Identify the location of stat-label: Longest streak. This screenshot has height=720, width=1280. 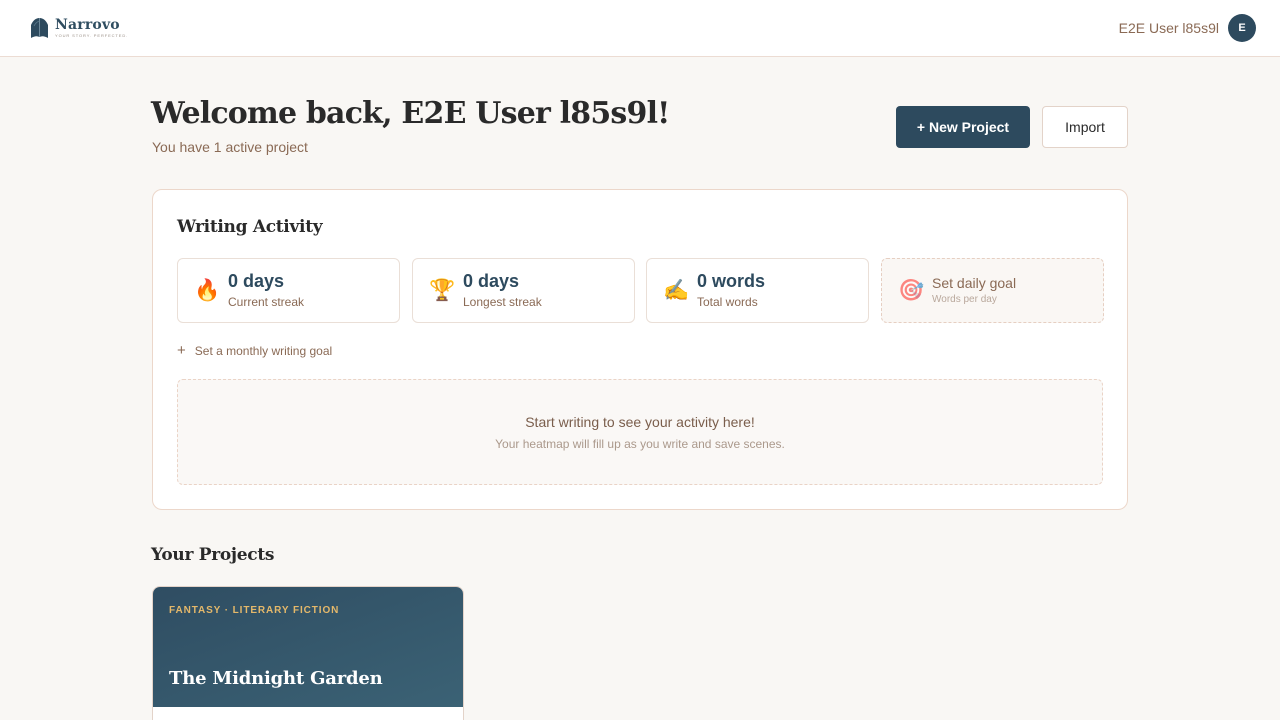
(502, 301).